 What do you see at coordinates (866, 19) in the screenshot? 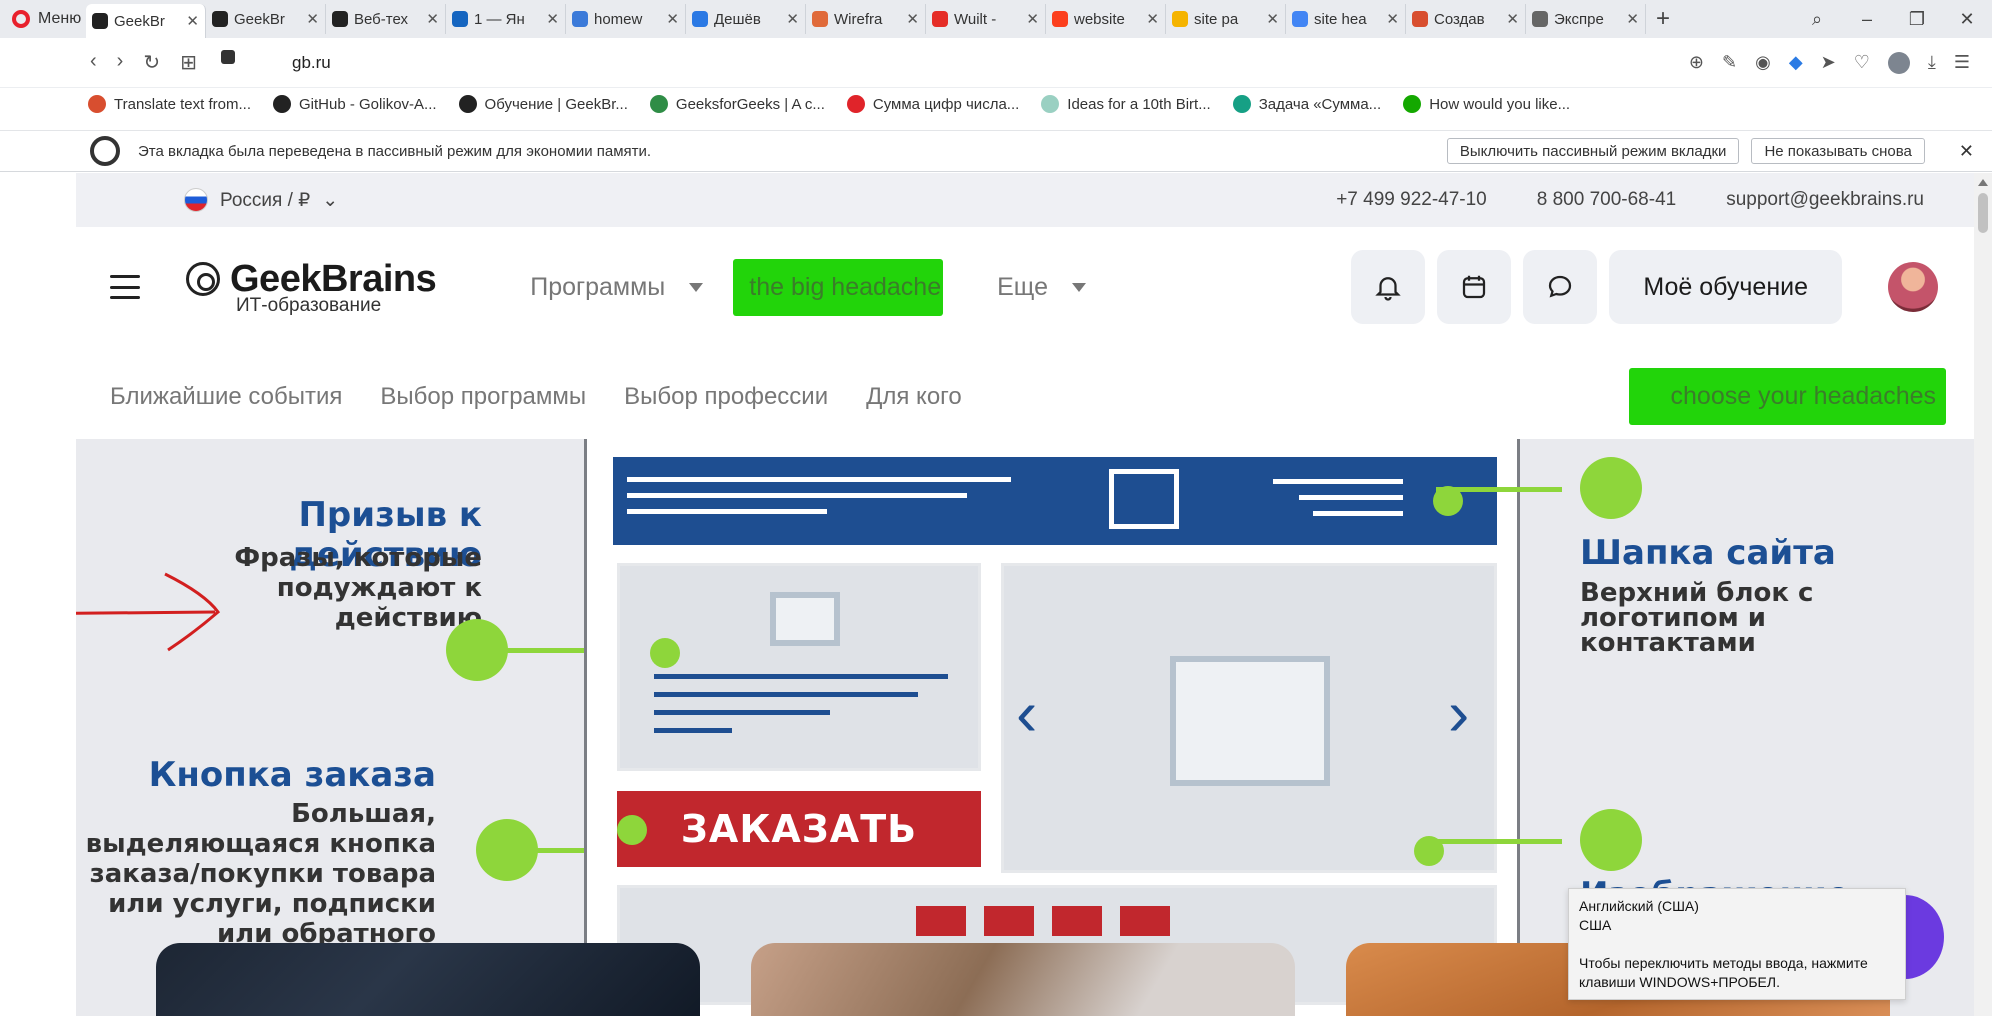
I see `browser-tab: Wirefra ✕` at bounding box center [866, 19].